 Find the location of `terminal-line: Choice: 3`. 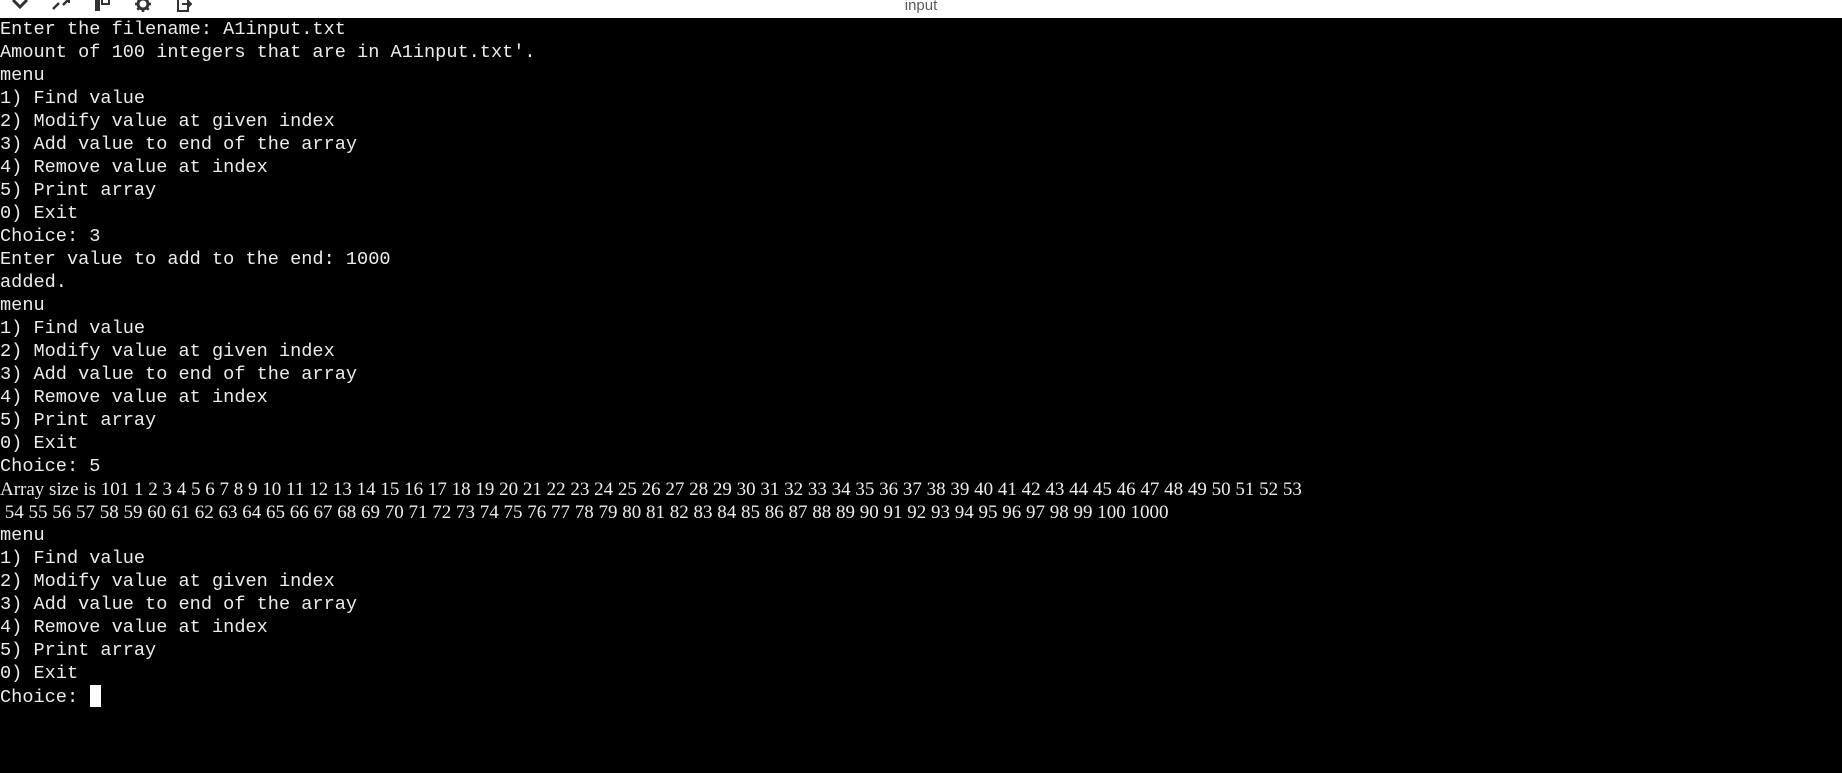

terminal-line: Choice: 3 is located at coordinates (50, 236).